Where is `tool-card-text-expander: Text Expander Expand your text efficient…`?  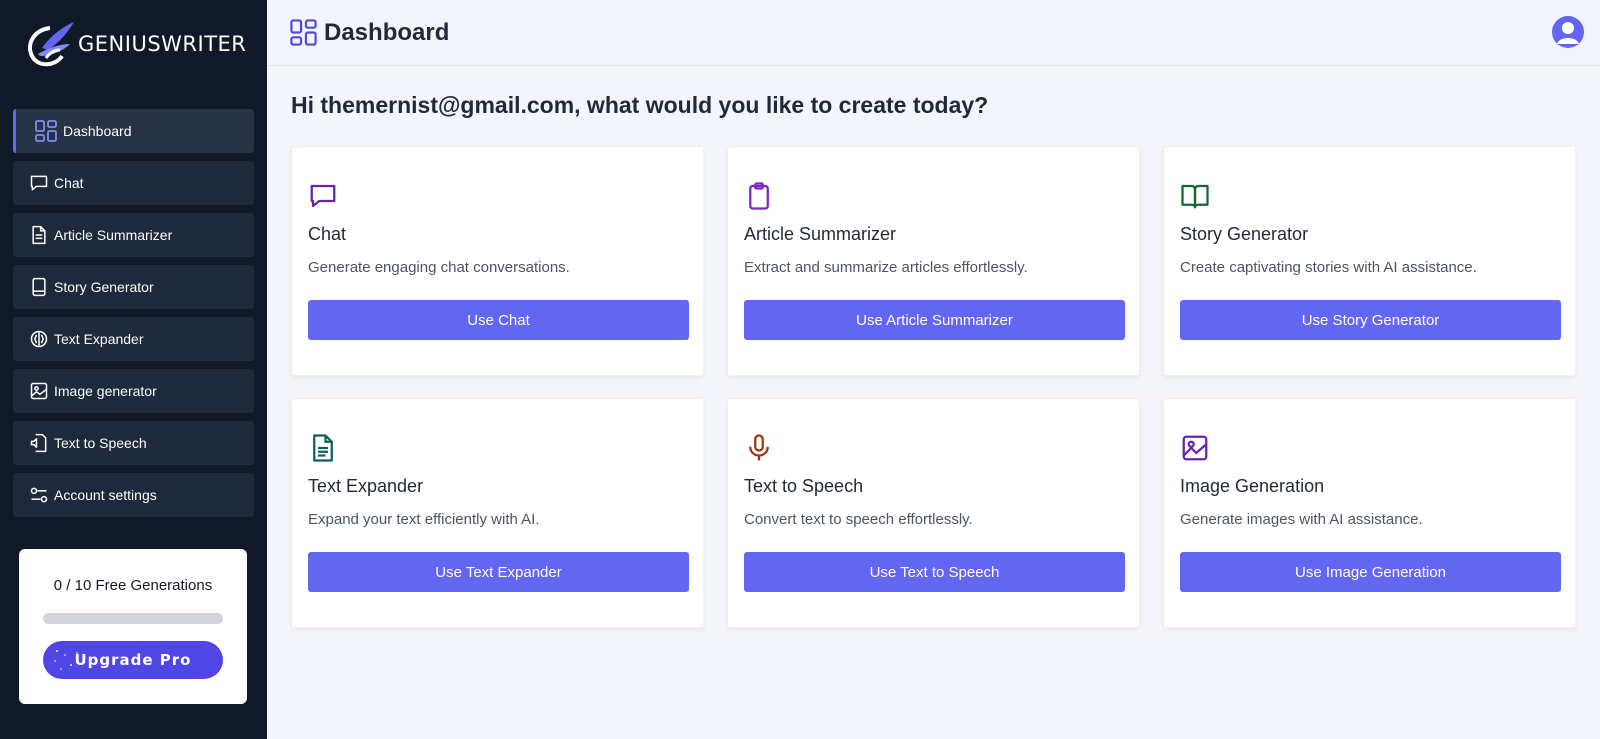
tool-card-text-expander: Text Expander Expand your text efficient… is located at coordinates (497, 513).